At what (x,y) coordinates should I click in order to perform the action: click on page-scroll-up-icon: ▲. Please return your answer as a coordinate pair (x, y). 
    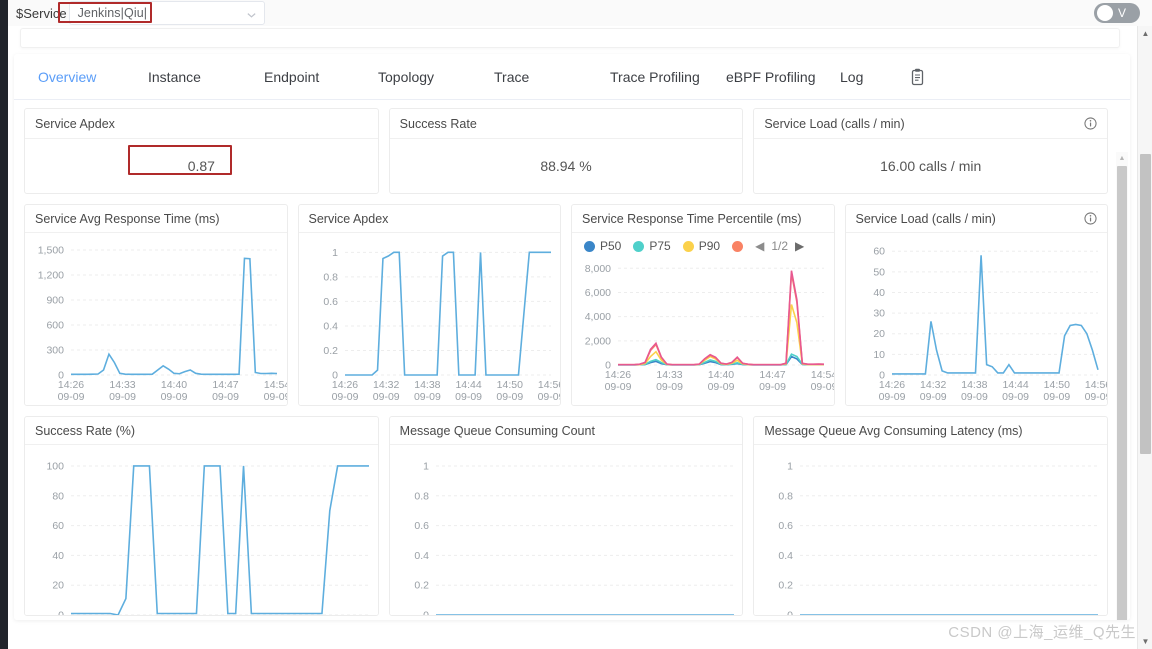
    Looking at the image, I should click on (1145, 33).